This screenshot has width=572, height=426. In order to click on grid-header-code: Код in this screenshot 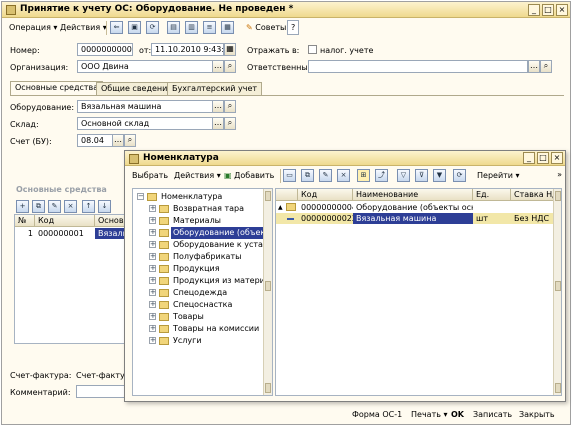, I will do `click(65, 221)`.